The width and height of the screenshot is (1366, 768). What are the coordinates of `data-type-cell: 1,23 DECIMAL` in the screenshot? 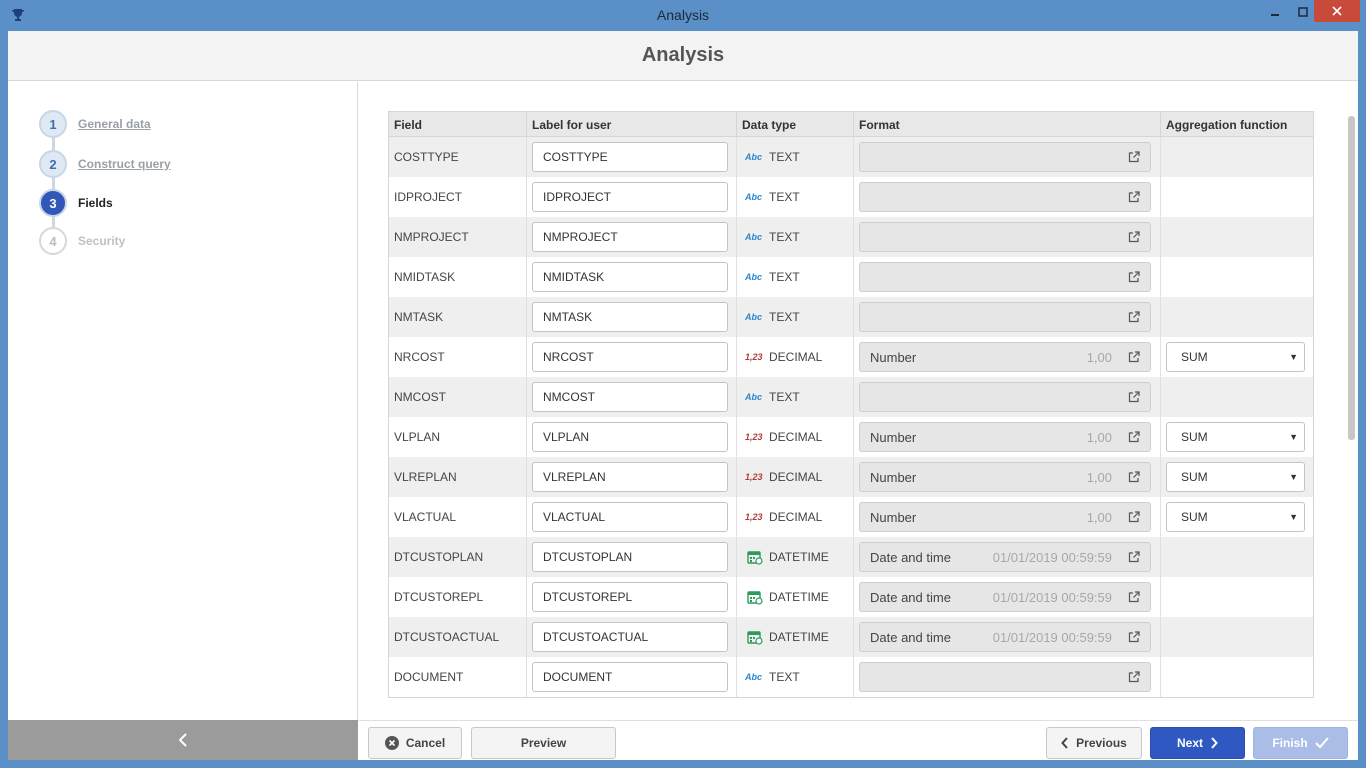 It's located at (795, 357).